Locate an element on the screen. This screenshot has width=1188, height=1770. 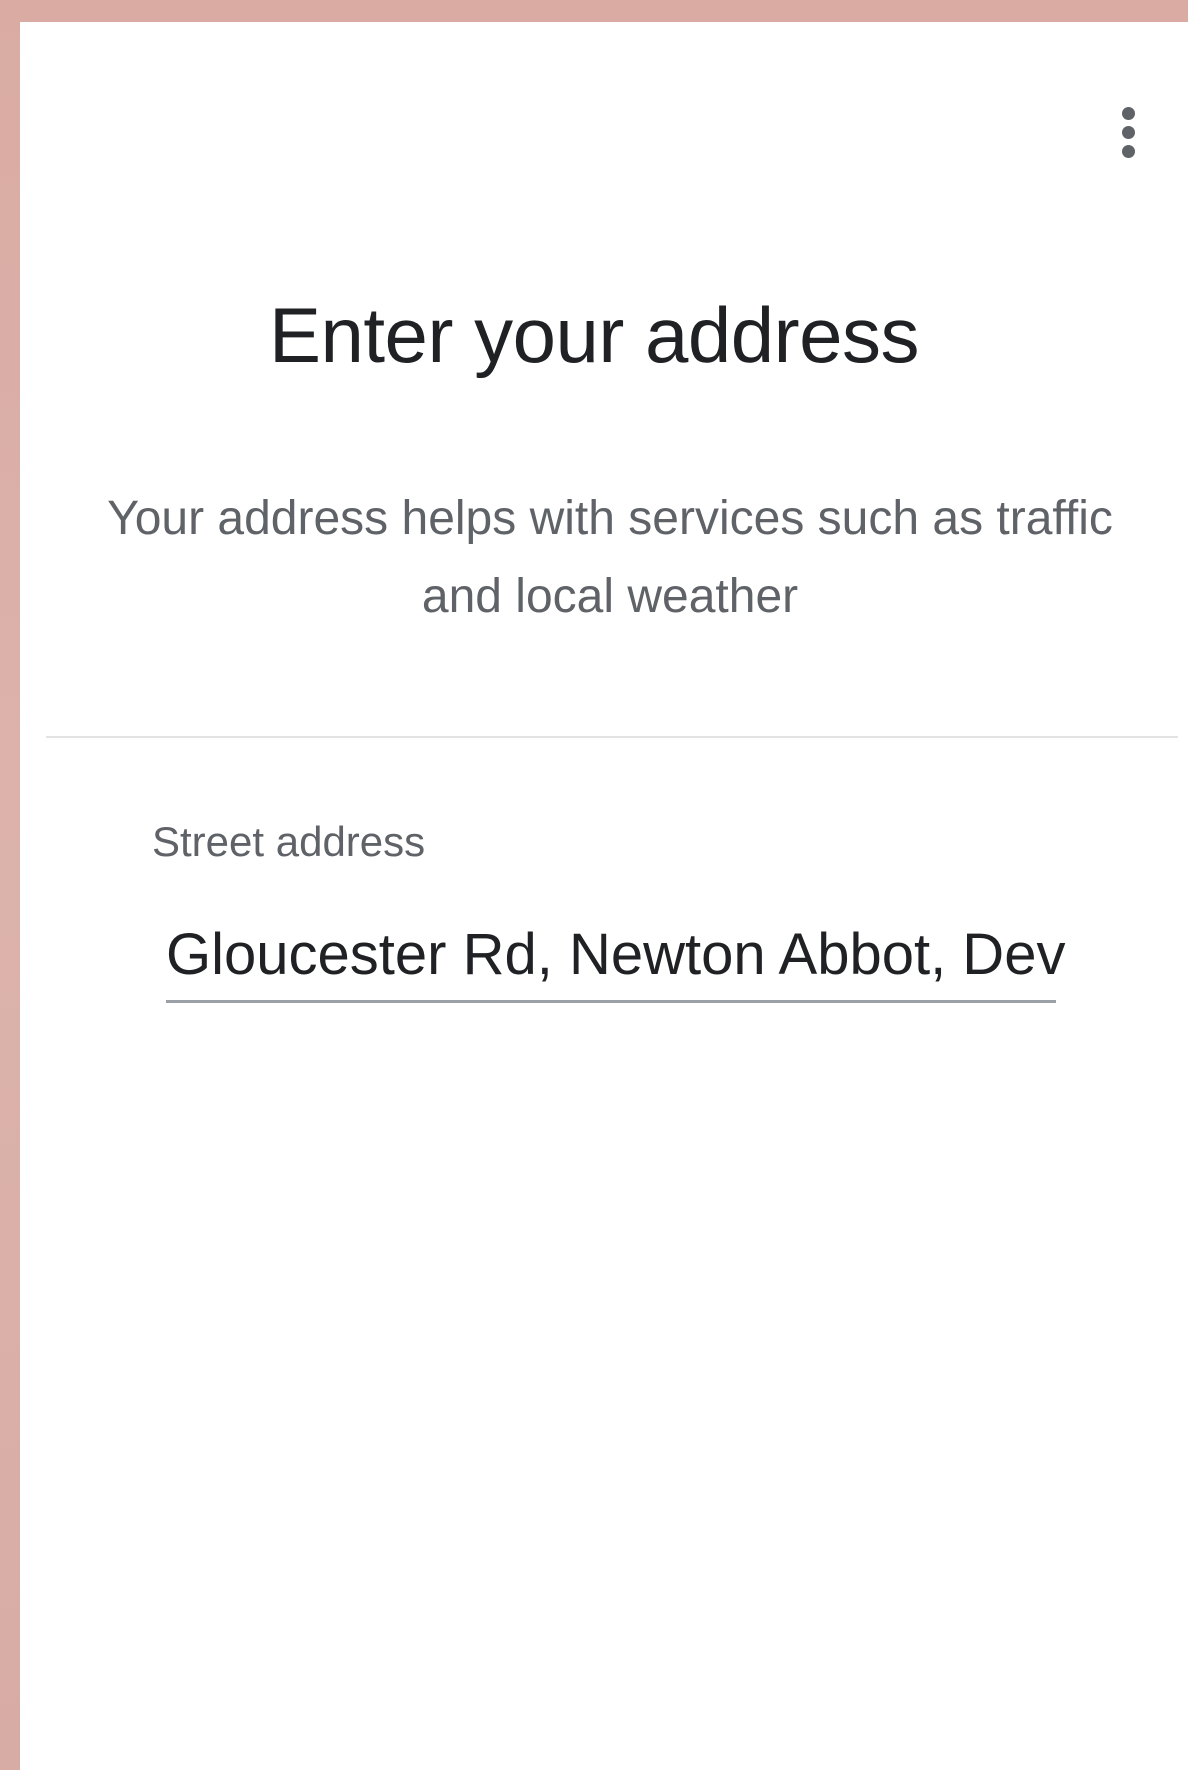
street-address-underline is located at coordinates (611, 1001).